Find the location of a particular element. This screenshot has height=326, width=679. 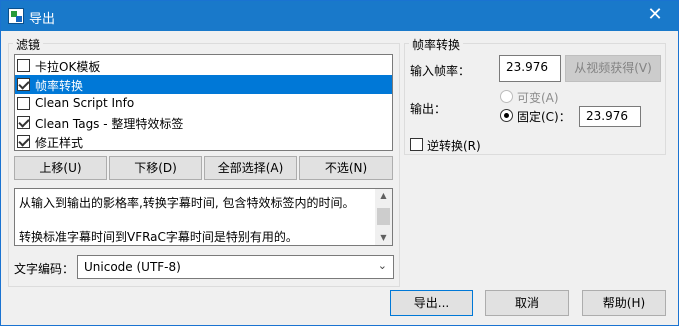

close-icon: ✕ is located at coordinates (655, 16).